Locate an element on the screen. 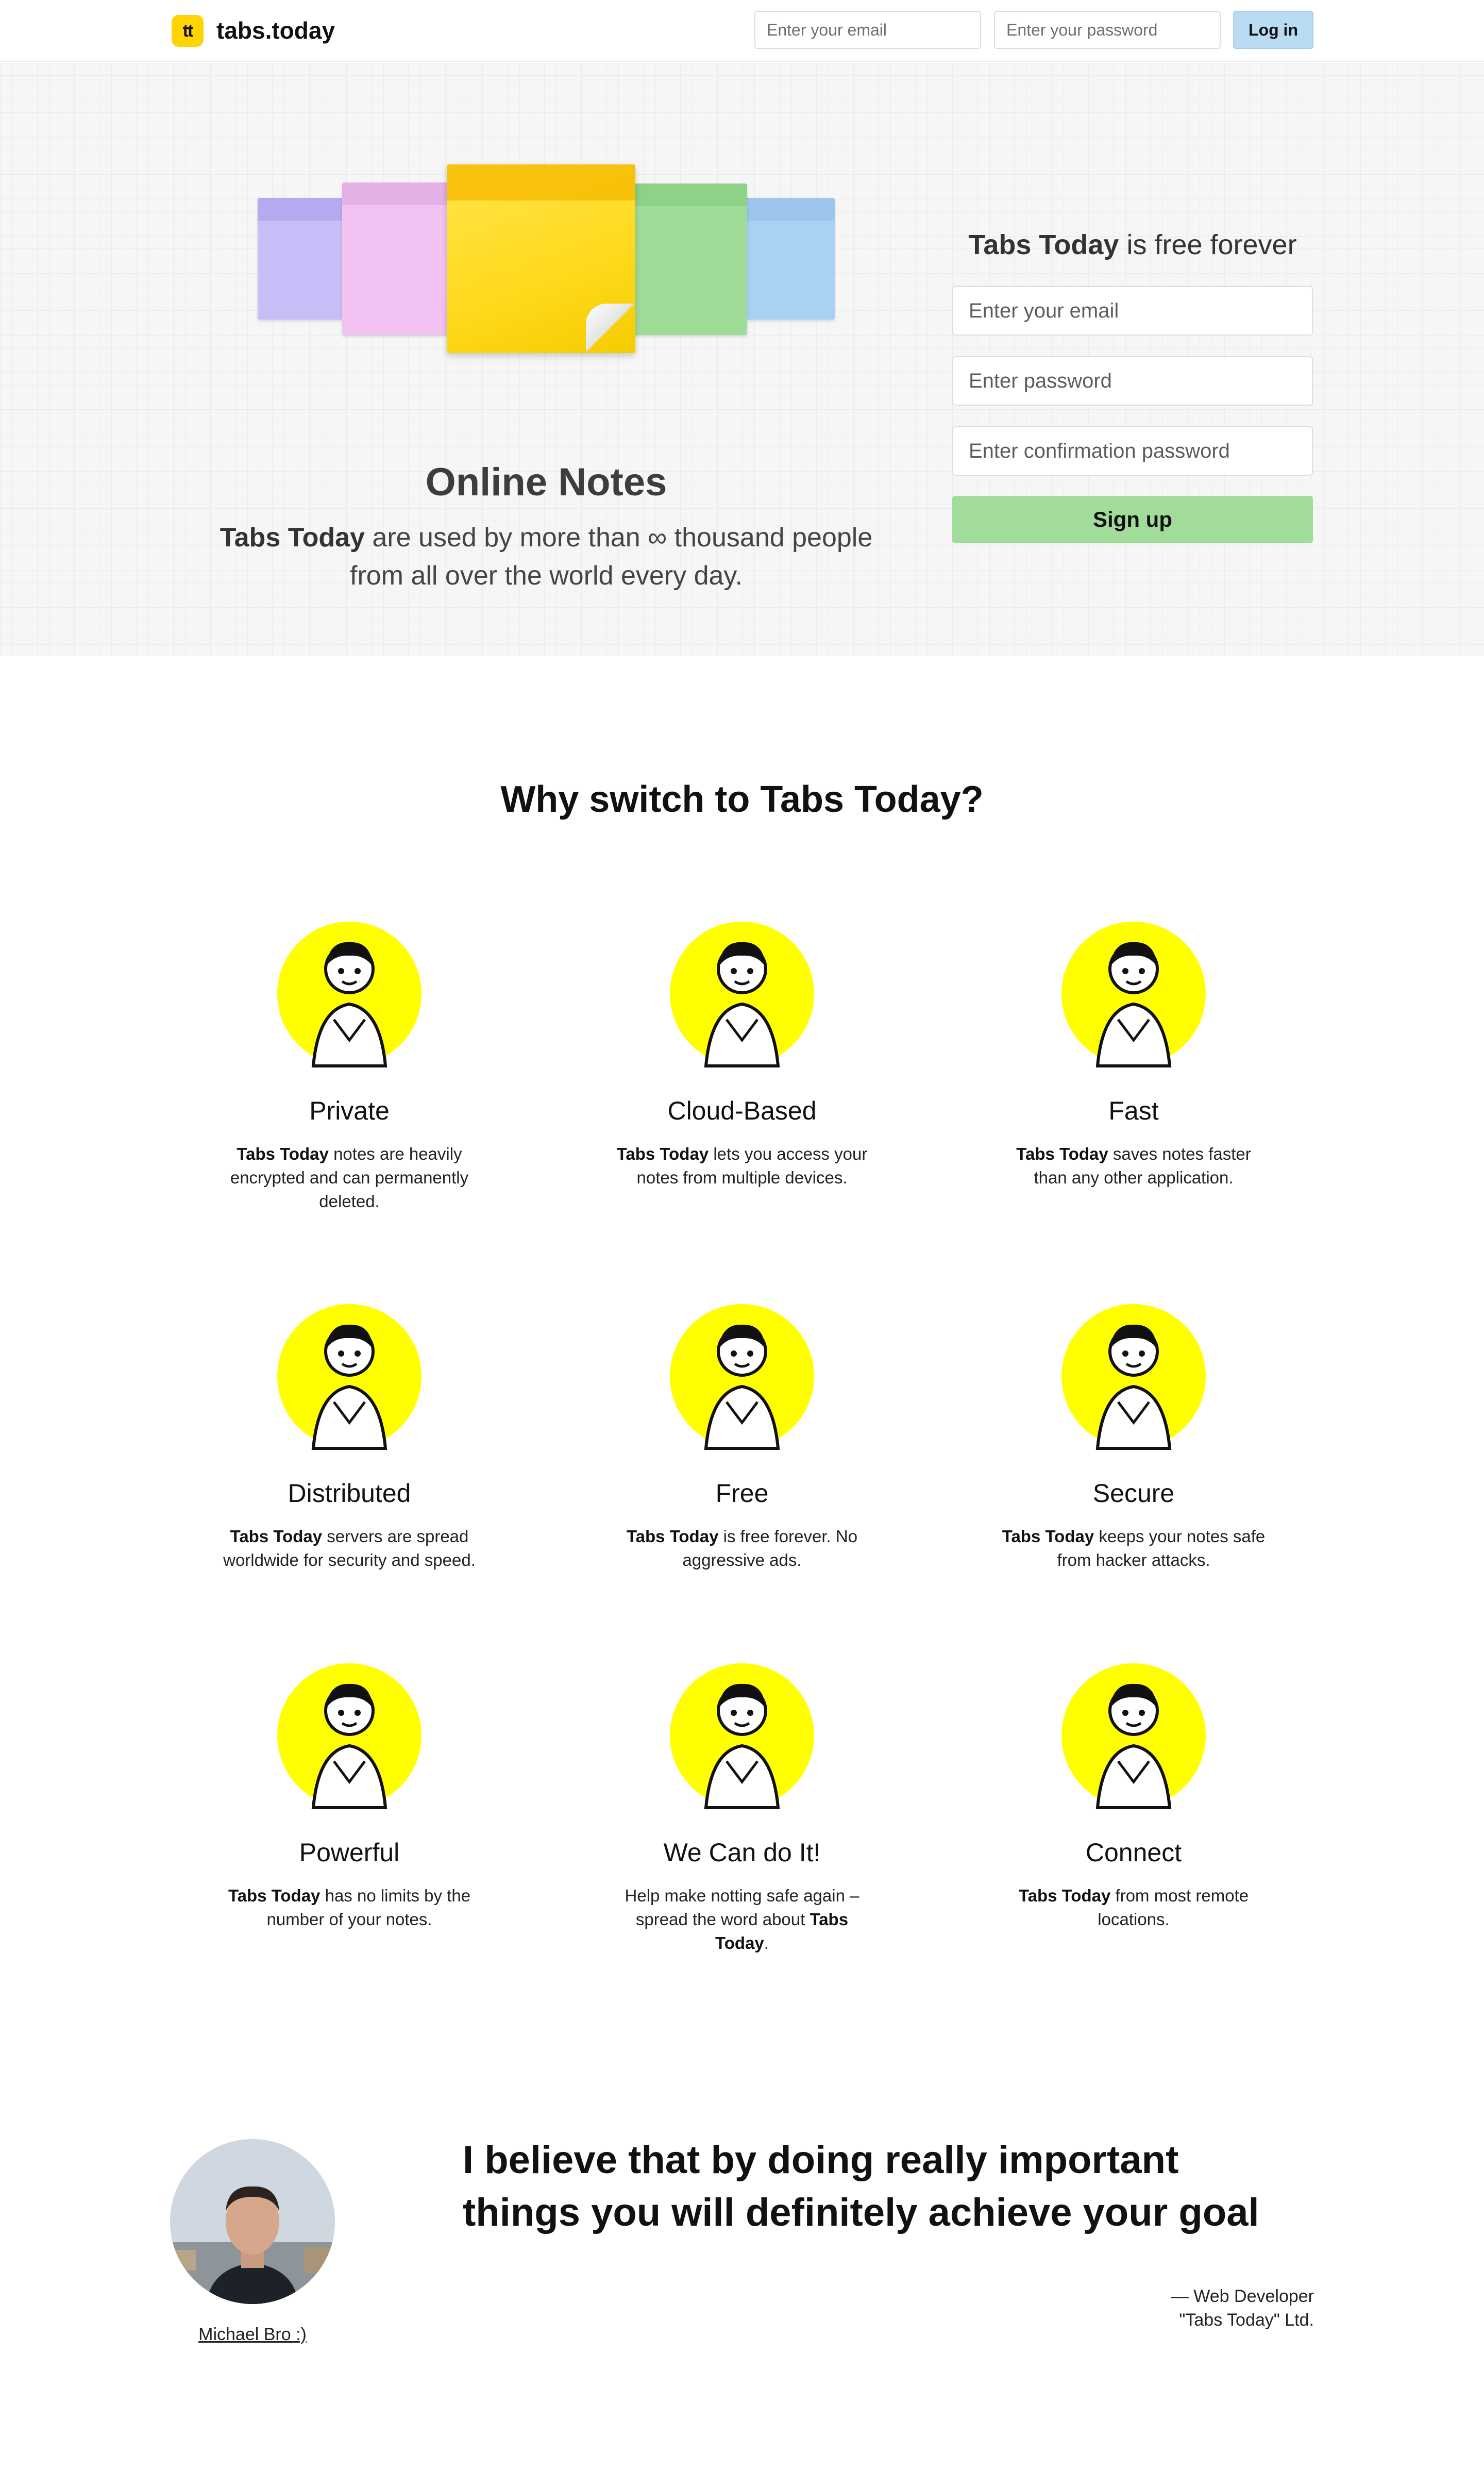  avatar-photo-icon is located at coordinates (252, 2221).